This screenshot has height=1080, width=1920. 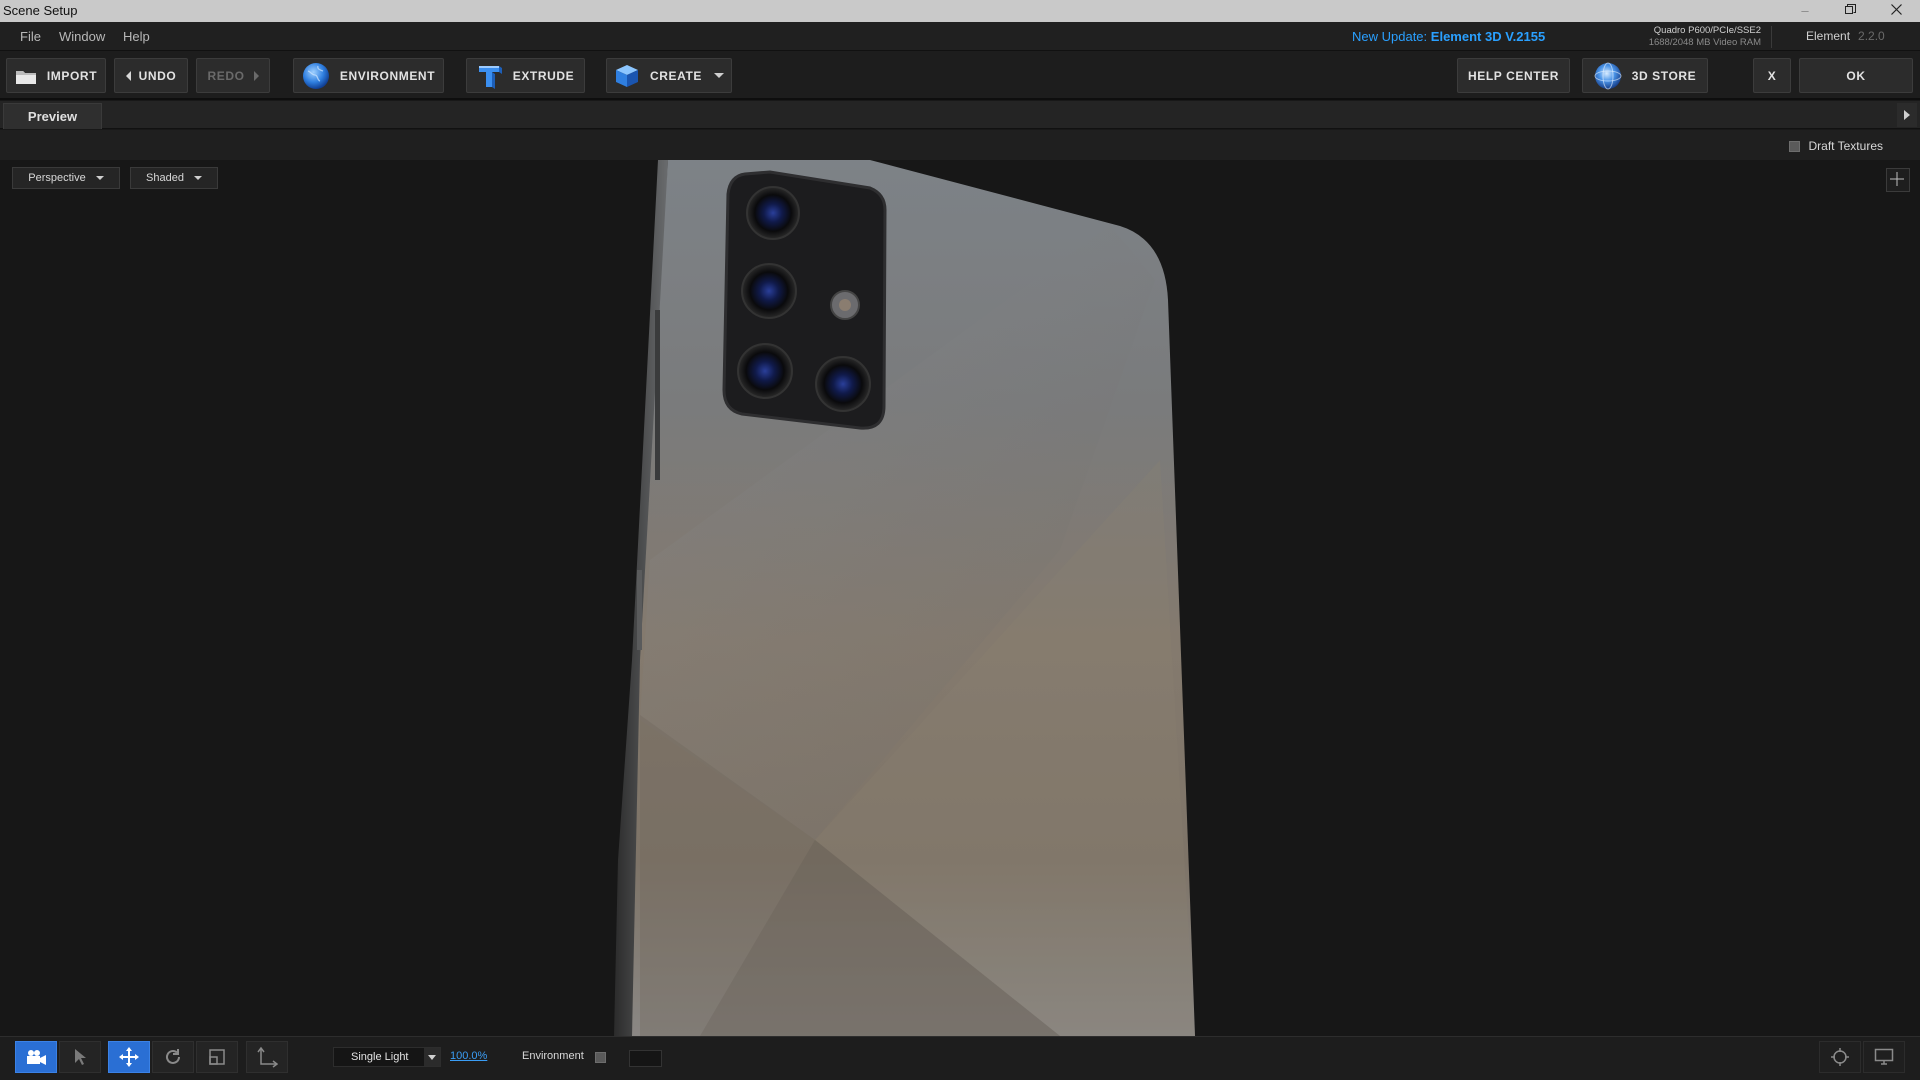 What do you see at coordinates (1390, 36) in the screenshot?
I see `update-label: New Update:` at bounding box center [1390, 36].